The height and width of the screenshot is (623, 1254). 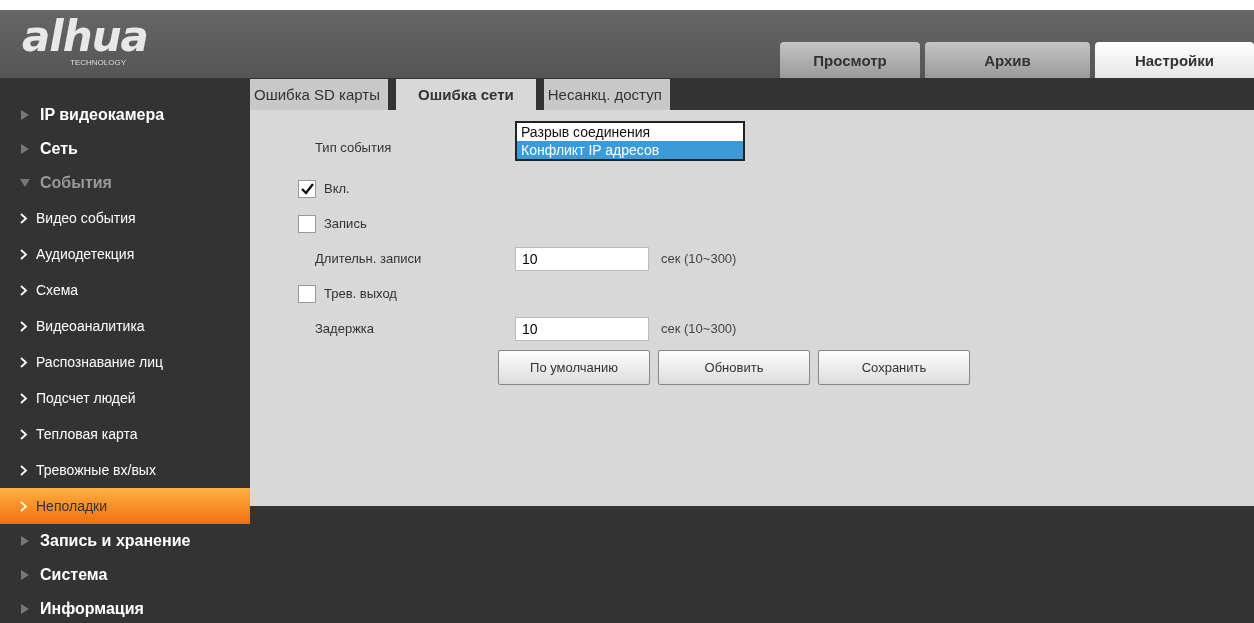 What do you see at coordinates (125, 326) in the screenshot?
I see `sidebar-item: Видеоаналитика` at bounding box center [125, 326].